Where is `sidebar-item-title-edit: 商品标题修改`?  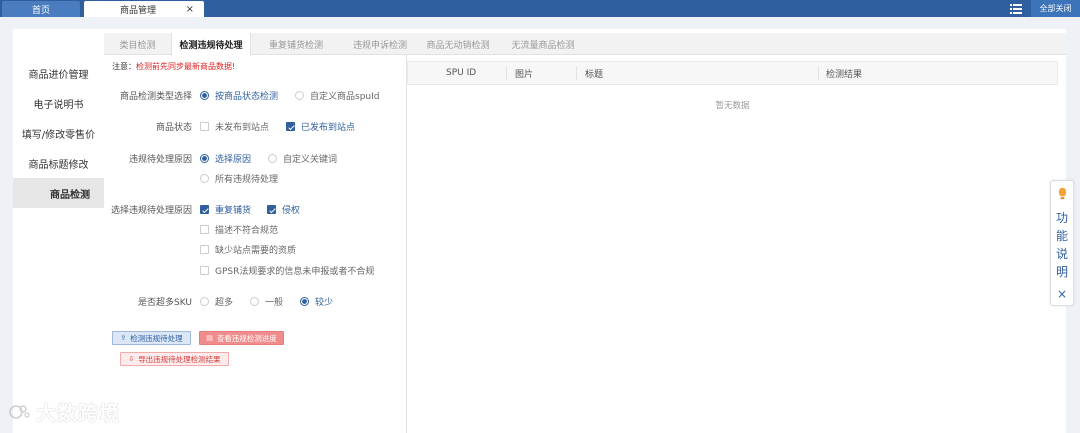 sidebar-item-title-edit: 商品标题修改 is located at coordinates (58, 163).